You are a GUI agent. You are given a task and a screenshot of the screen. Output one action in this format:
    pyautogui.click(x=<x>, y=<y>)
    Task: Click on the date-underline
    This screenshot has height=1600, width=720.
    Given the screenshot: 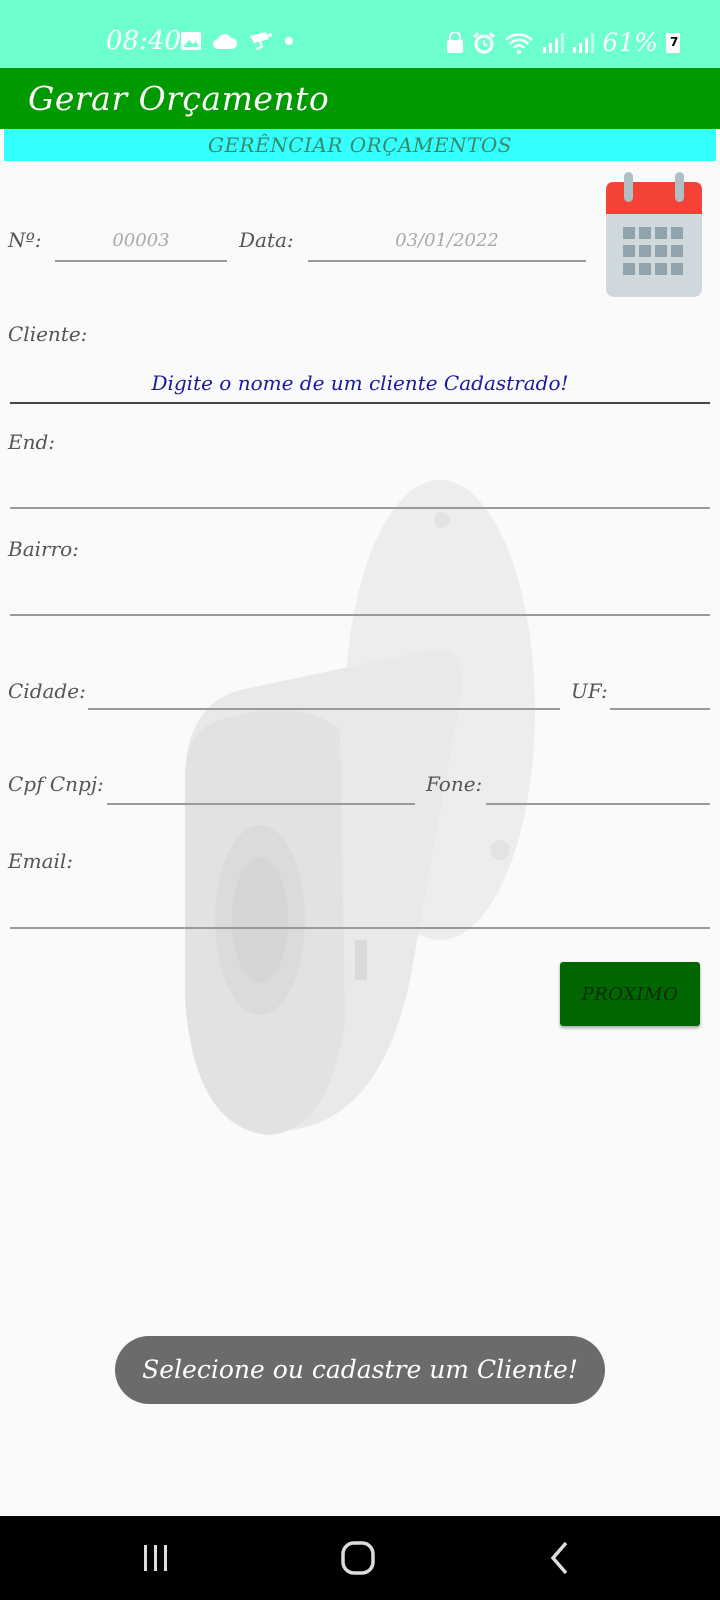 What is the action you would take?
    pyautogui.click(x=447, y=261)
    